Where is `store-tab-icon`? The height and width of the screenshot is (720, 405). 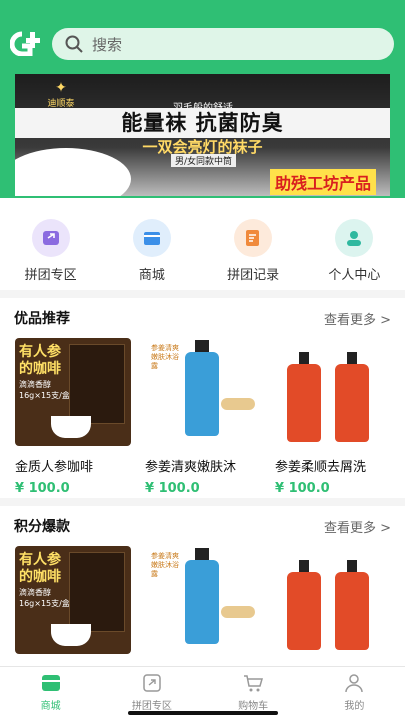 store-tab-icon is located at coordinates (50, 683).